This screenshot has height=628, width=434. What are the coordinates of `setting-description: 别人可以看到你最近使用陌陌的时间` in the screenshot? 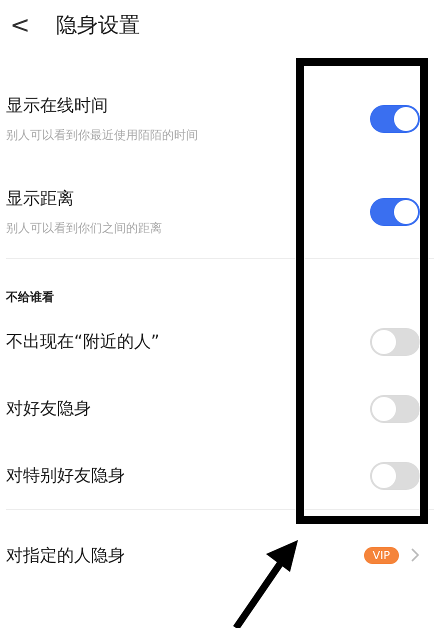 It's located at (102, 135).